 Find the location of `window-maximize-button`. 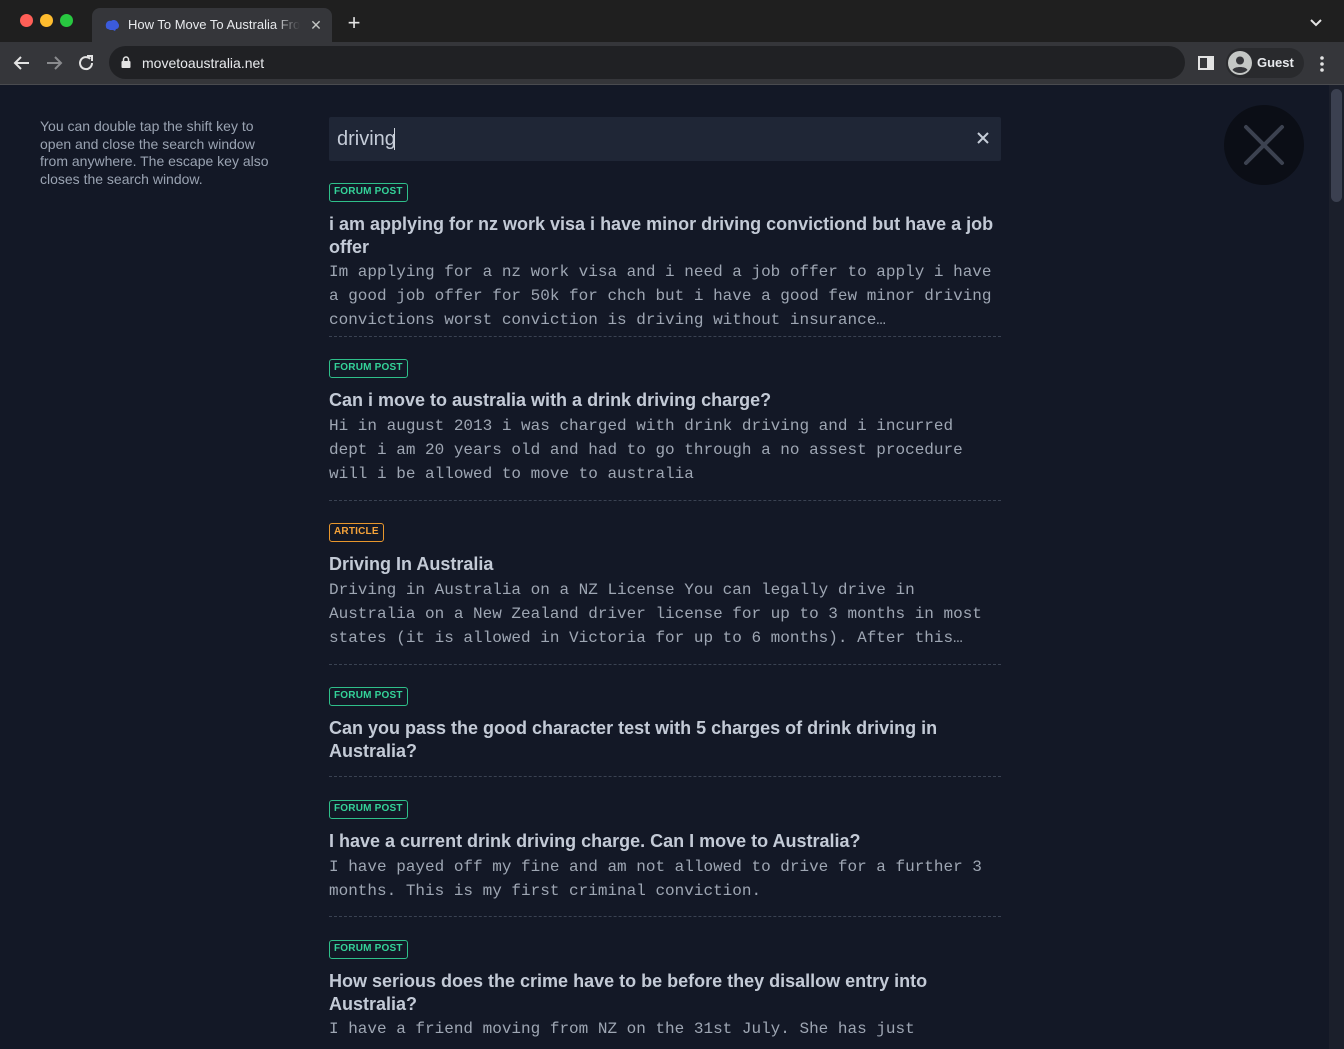

window-maximize-button is located at coordinates (66, 20).